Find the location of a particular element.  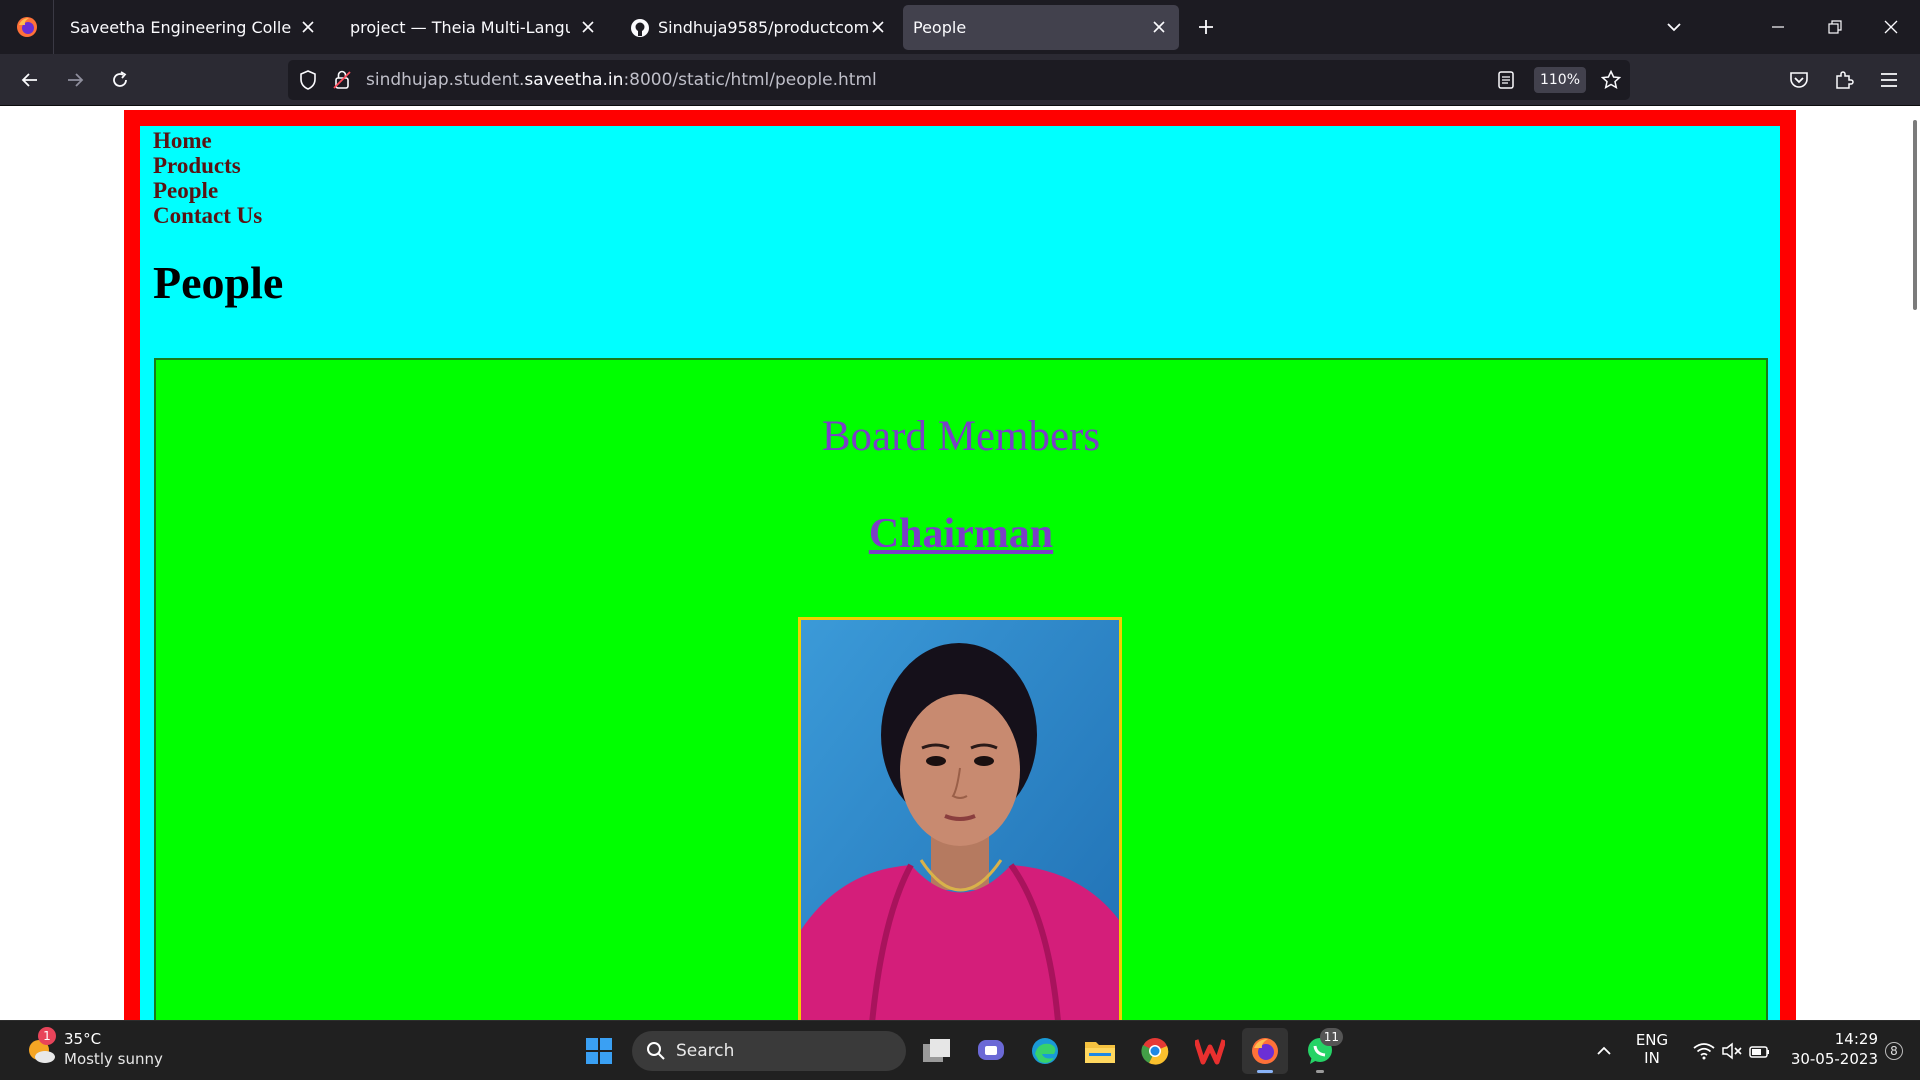

show-hidden-icons-button is located at coordinates (1604, 1051).